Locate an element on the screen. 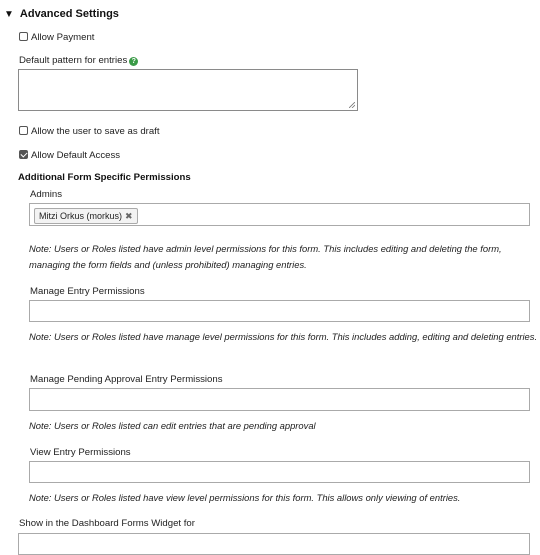  default-access-label: Allow Default Access is located at coordinates (75, 155).